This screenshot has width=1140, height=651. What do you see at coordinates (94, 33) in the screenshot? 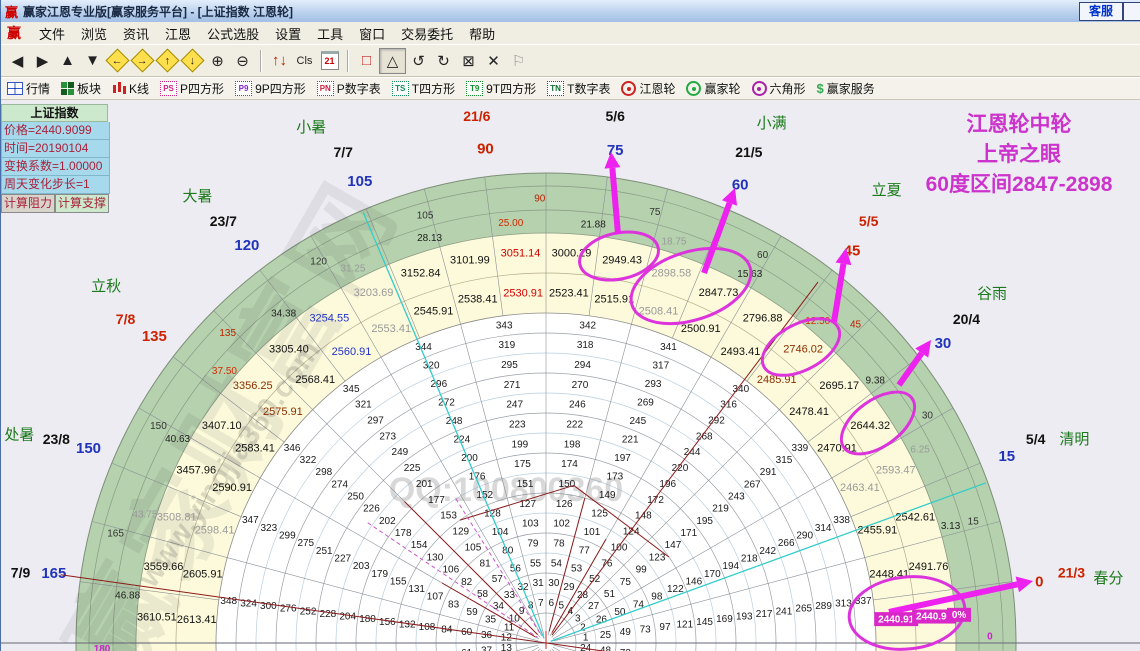
I see `menu-item-1: 浏览` at bounding box center [94, 33].